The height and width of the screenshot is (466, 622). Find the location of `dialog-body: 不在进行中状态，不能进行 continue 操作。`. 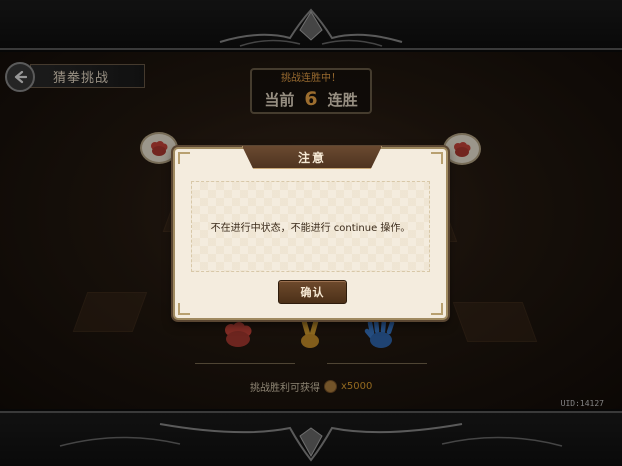

dialog-body: 不在进行中状态，不能进行 continue 操作。 is located at coordinates (310, 226).